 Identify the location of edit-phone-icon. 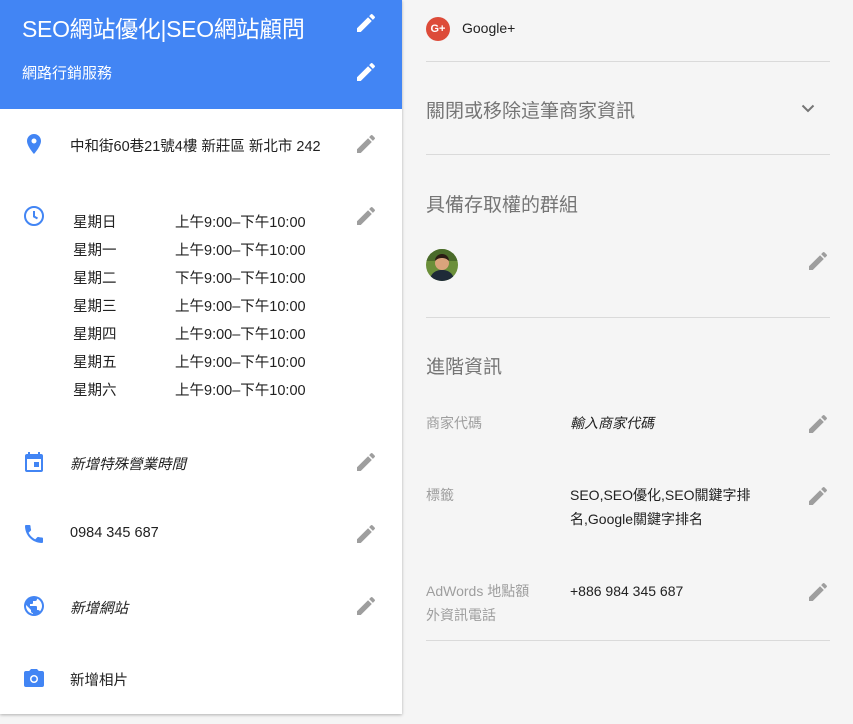
(366, 534).